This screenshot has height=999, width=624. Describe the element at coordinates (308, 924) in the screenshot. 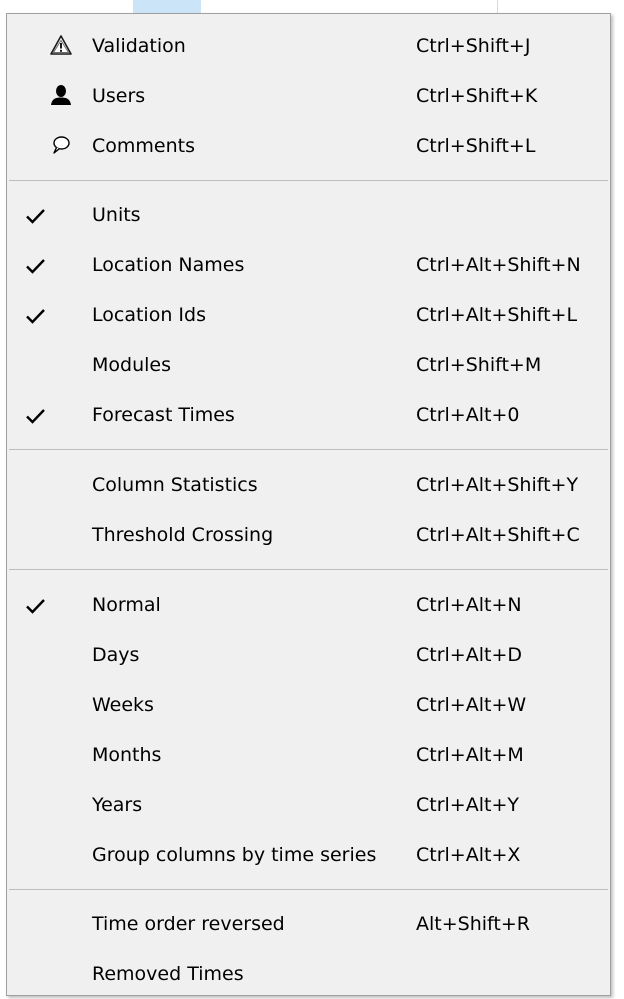

I see `menu-item-time-order-reversed: Time order reversed Alt+Shift+R` at that location.